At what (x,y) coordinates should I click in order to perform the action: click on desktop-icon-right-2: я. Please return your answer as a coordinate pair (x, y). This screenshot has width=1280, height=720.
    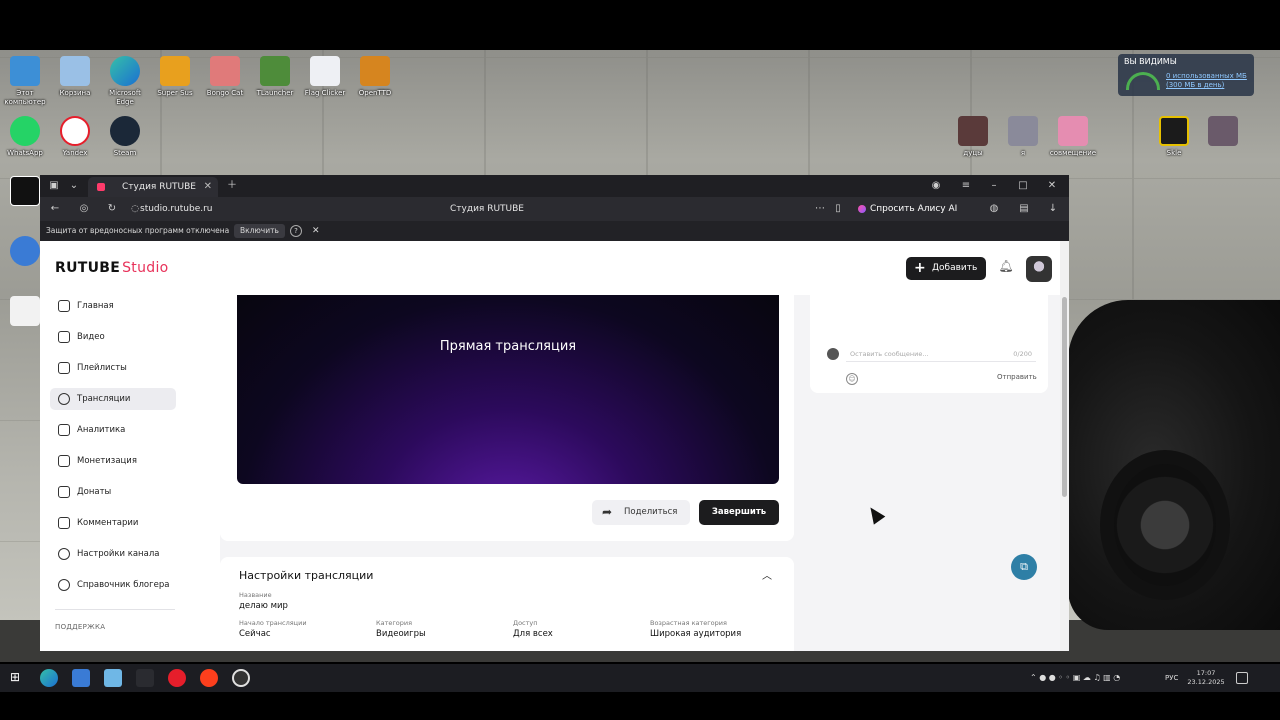
    Looking at the image, I should click on (1023, 137).